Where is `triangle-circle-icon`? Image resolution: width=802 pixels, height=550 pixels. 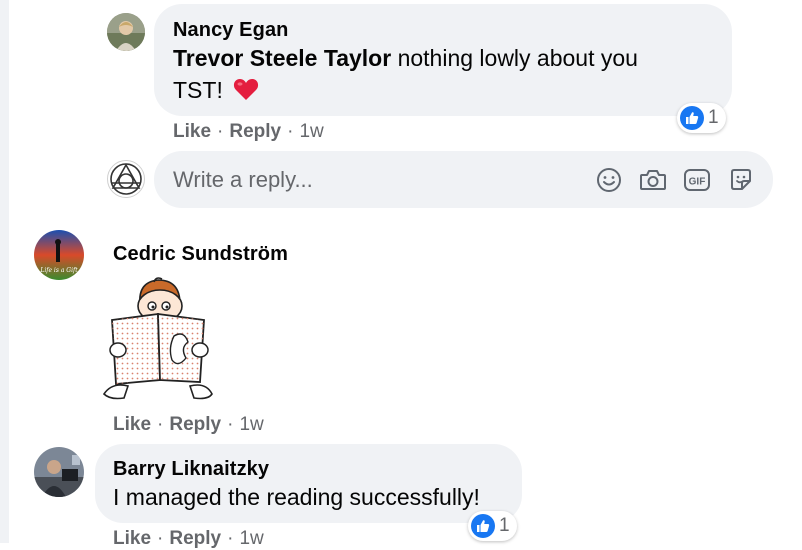 triangle-circle-icon is located at coordinates (126, 179).